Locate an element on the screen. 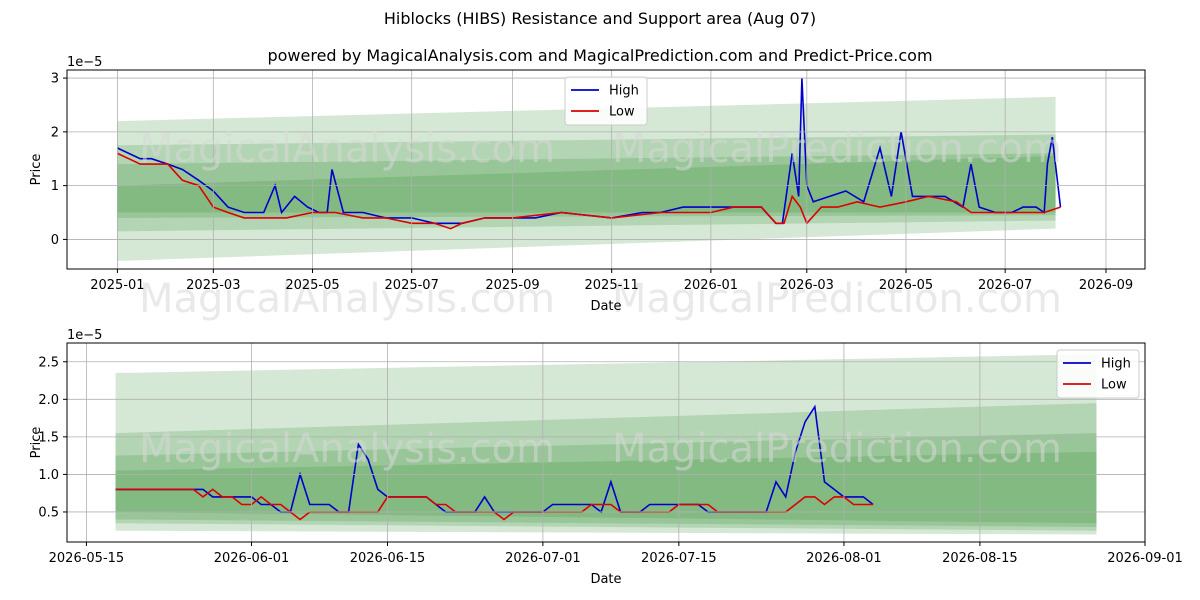 The height and width of the screenshot is (600, 1200). x-tick-label: 2026-07 is located at coordinates (1005, 285).